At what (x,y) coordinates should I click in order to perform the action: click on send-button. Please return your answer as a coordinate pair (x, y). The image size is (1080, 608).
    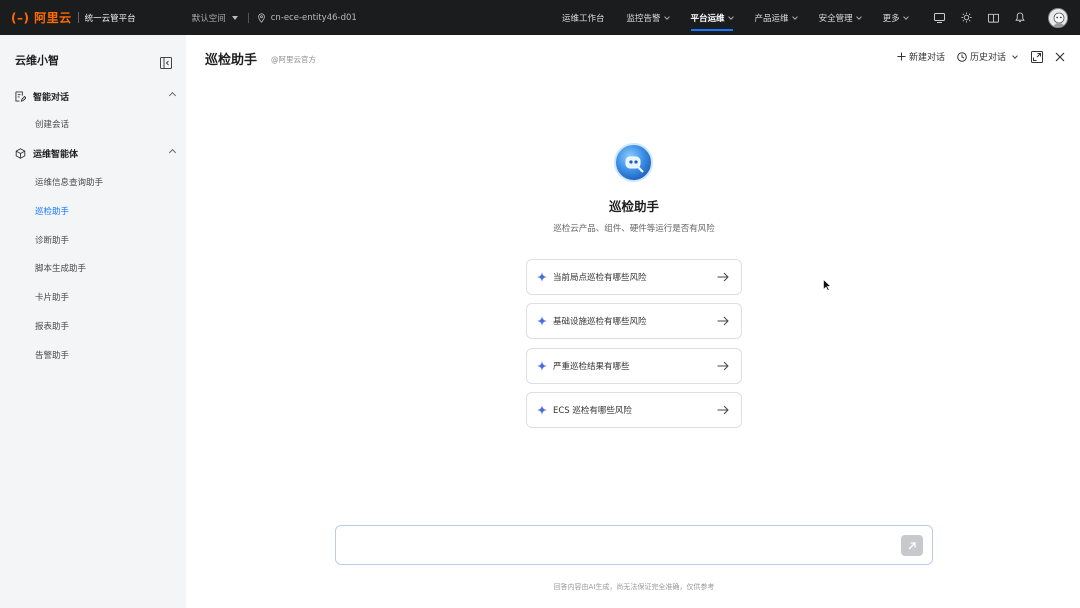
    Looking at the image, I should click on (912, 545).